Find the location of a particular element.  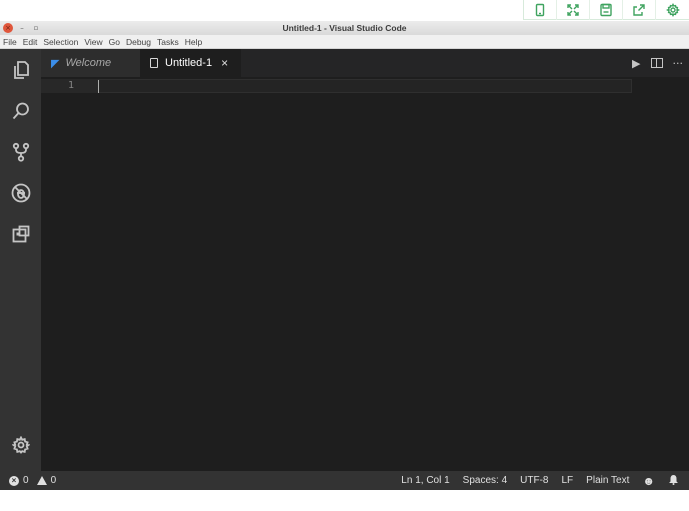

source-control-icon is located at coordinates (20, 151).